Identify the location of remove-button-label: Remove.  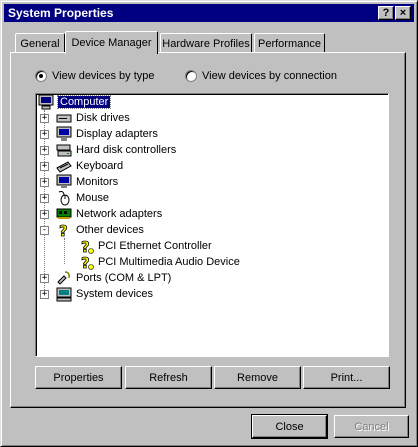
(257, 377).